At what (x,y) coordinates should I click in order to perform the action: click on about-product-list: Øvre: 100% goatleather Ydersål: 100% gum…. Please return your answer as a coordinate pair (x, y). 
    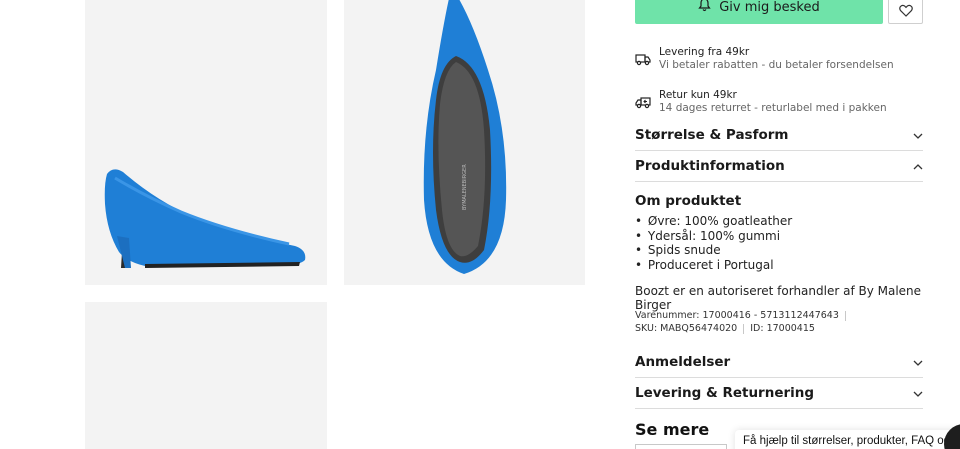
    Looking at the image, I should click on (713, 243).